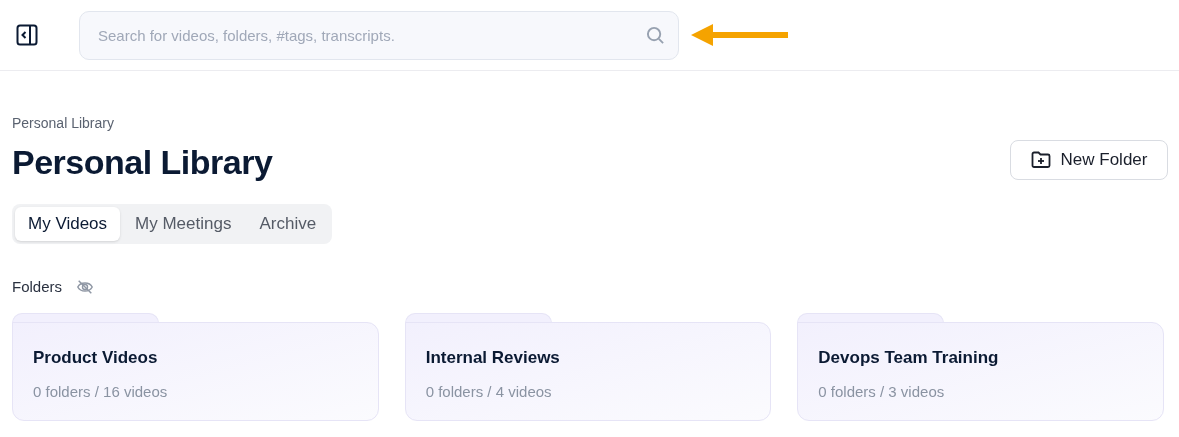 This screenshot has width=1179, height=437. Describe the element at coordinates (1089, 160) in the screenshot. I see `new-folder-button: New Folder` at that location.